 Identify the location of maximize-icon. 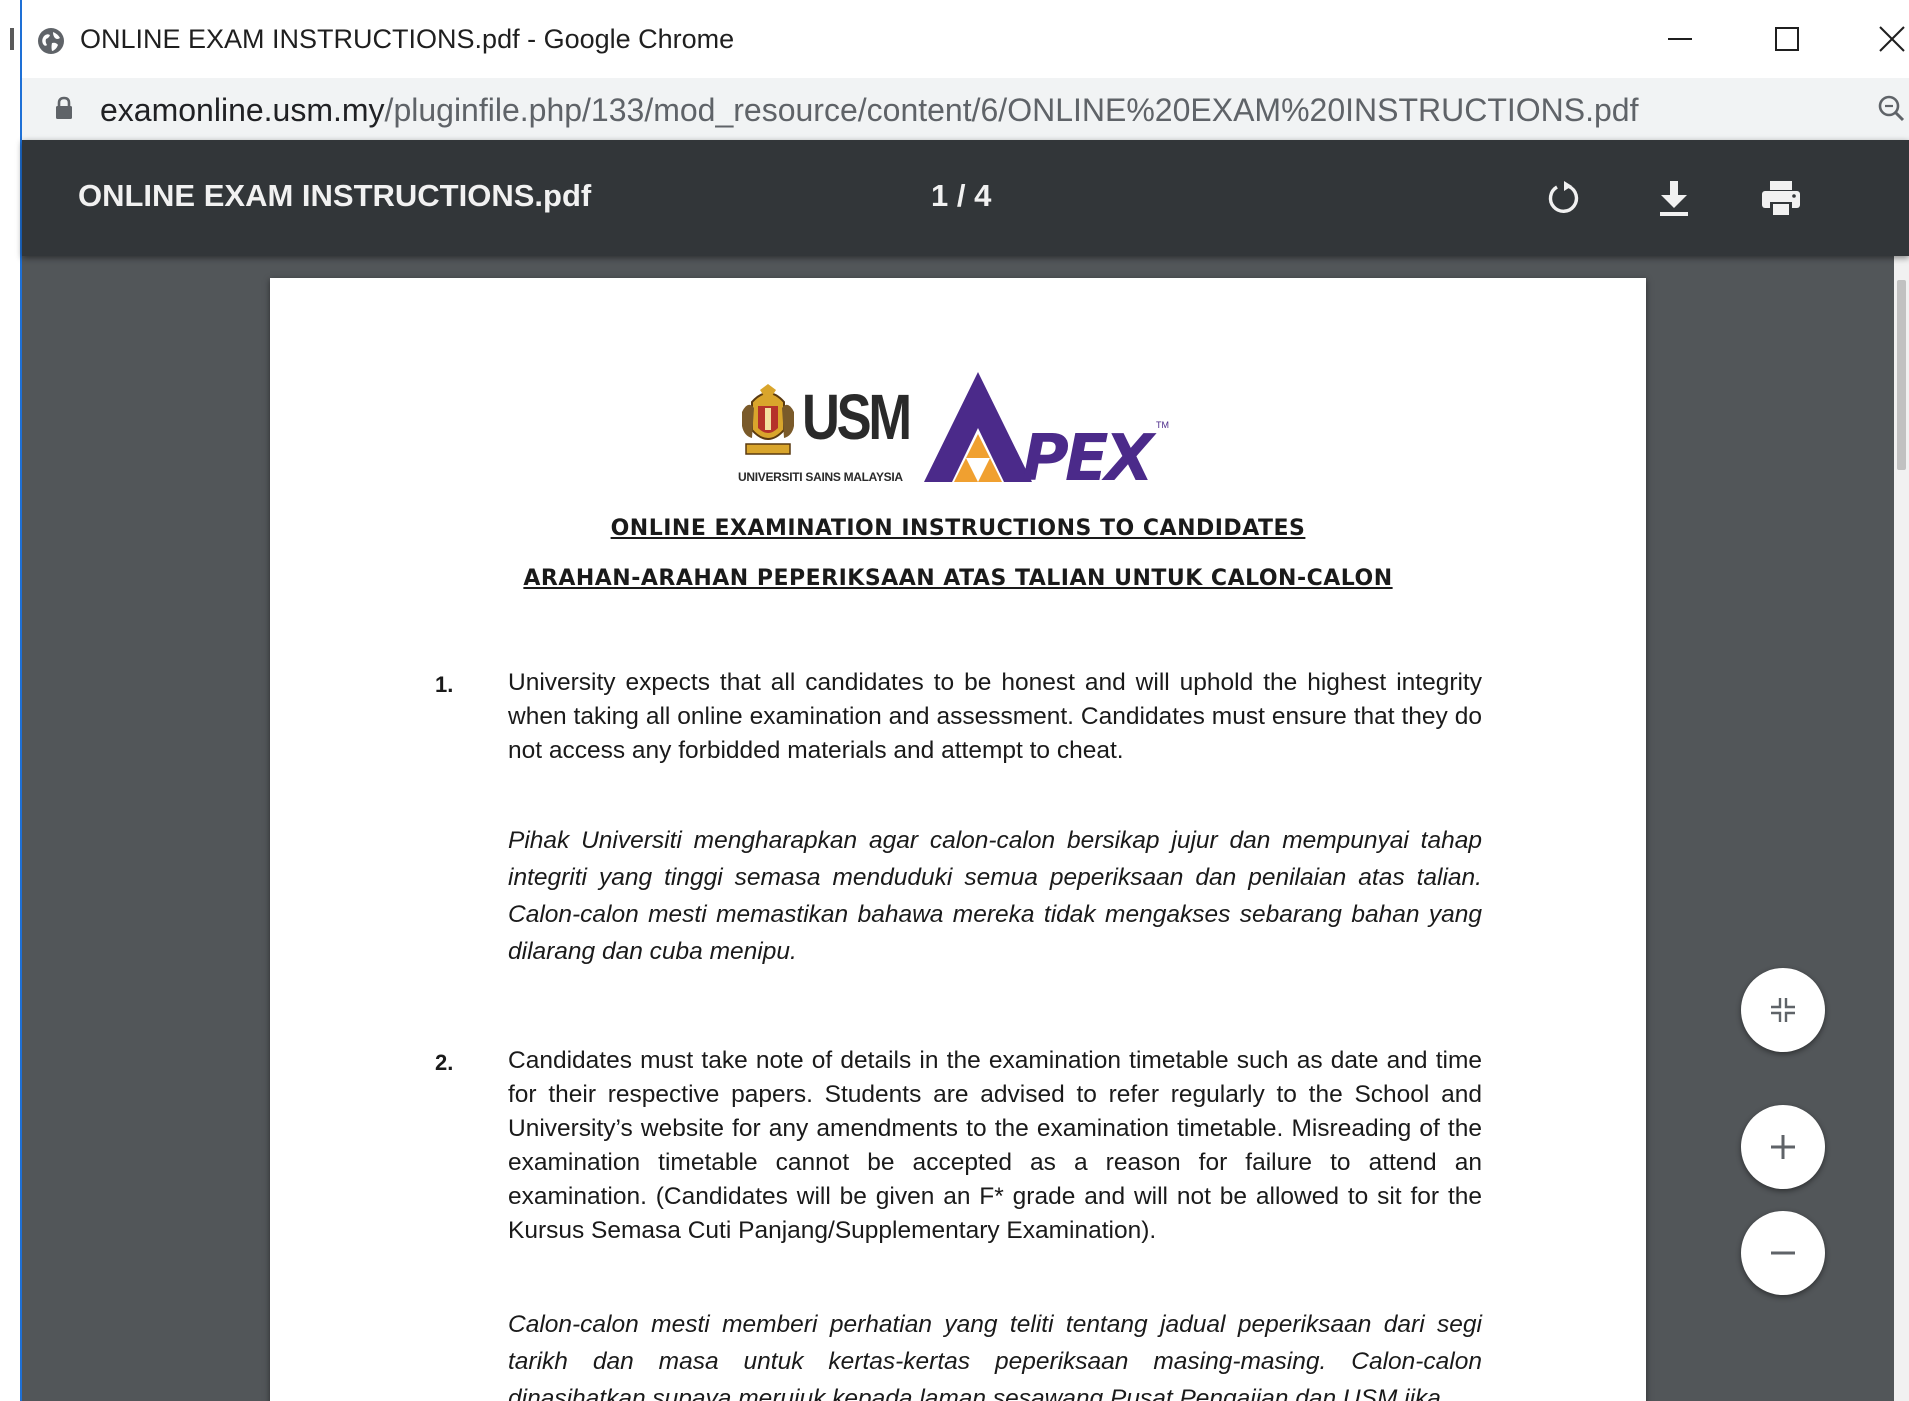
(1787, 39).